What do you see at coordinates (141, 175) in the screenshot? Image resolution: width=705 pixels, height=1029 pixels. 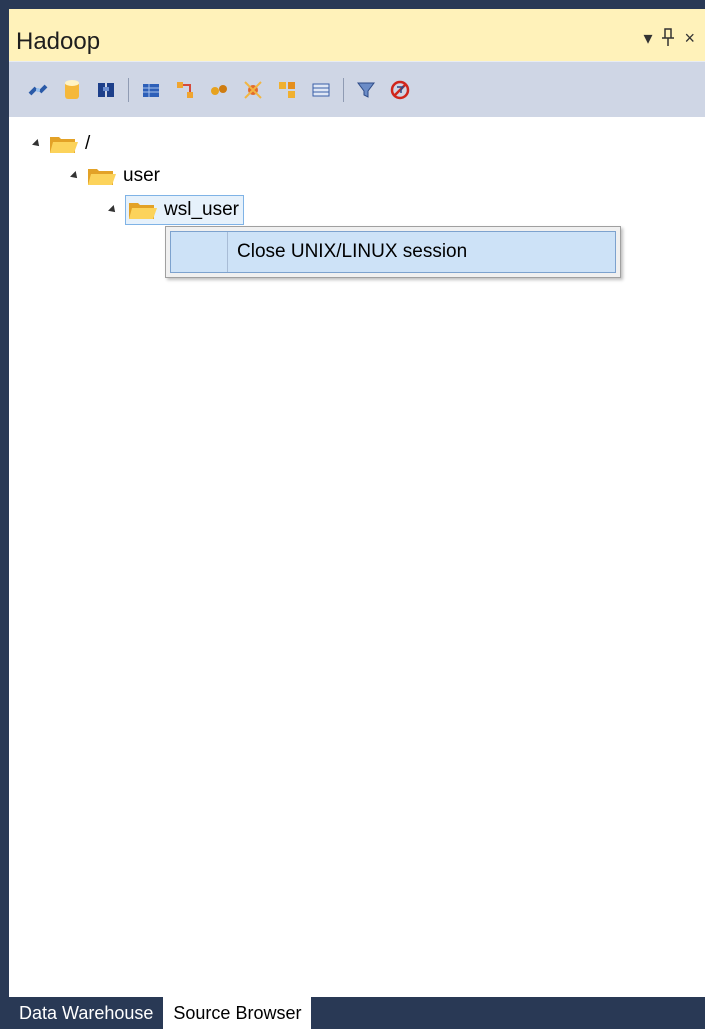 I see `tree-node-label: user` at bounding box center [141, 175].